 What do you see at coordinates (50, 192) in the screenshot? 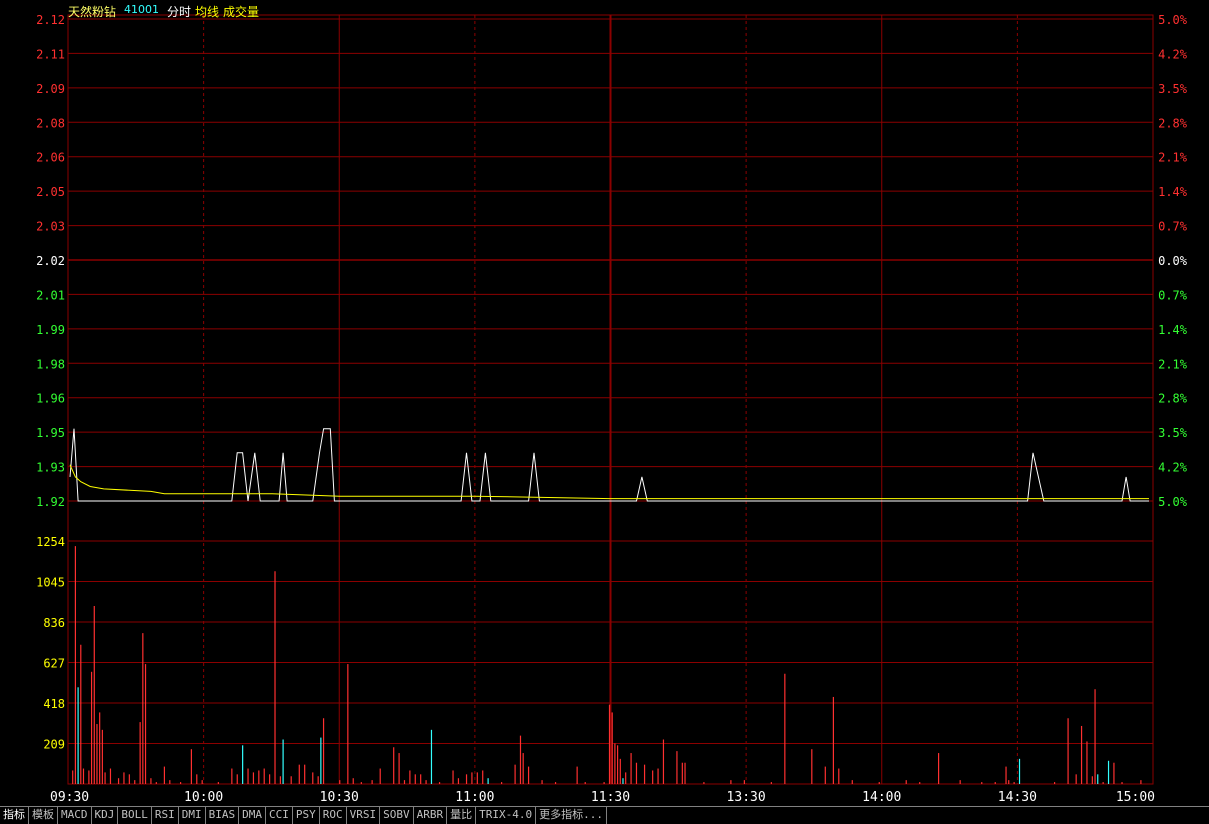
I see `price-tick-label: 2.05` at bounding box center [50, 192].